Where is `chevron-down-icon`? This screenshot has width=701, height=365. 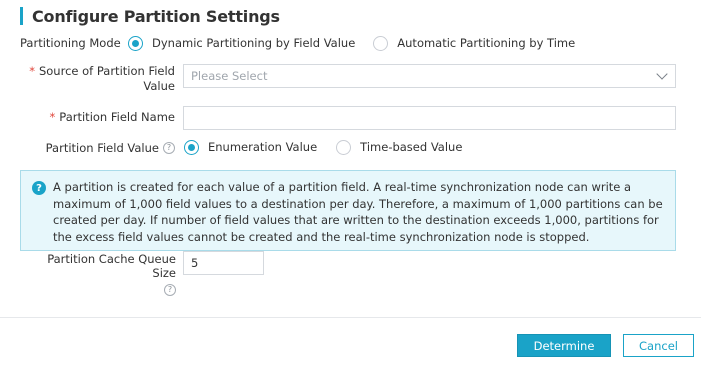
chevron-down-icon is located at coordinates (662, 74).